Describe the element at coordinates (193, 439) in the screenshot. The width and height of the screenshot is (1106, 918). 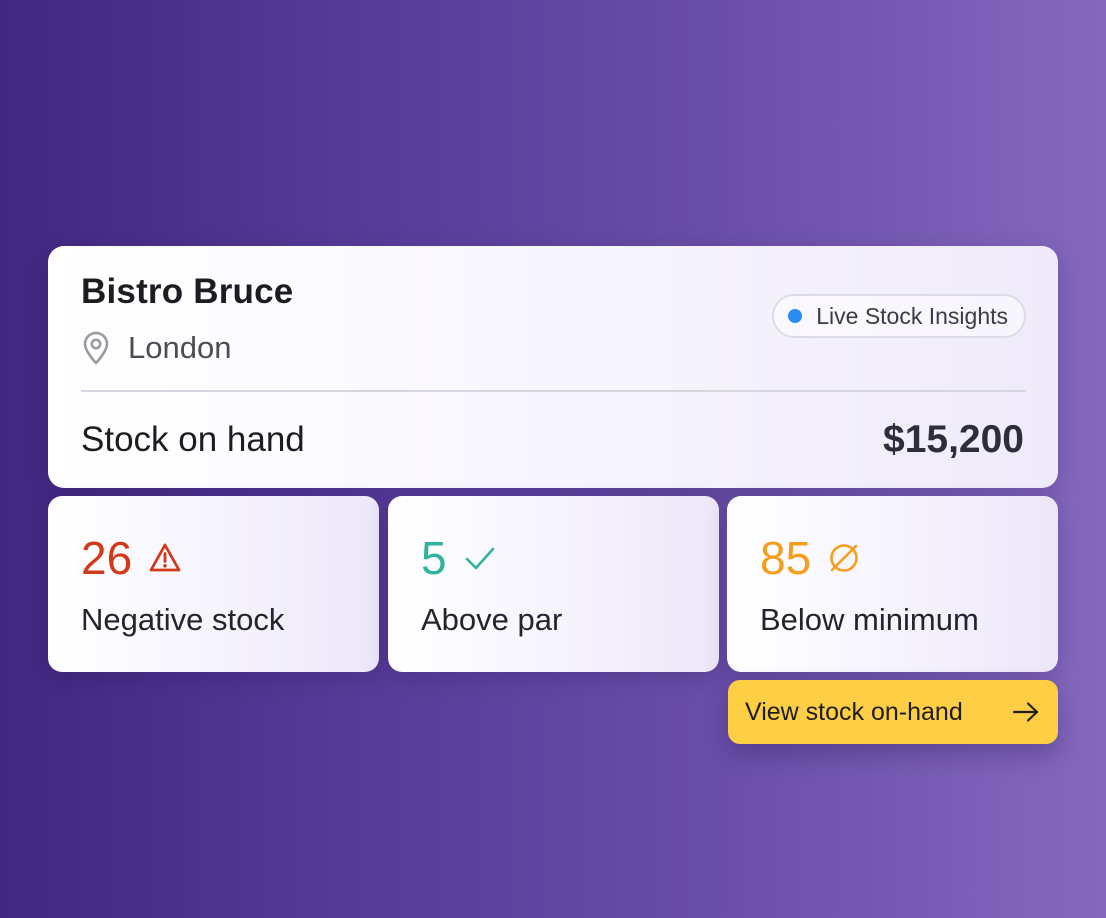
I see `stock-on-hand-label: Stock on hand` at that location.